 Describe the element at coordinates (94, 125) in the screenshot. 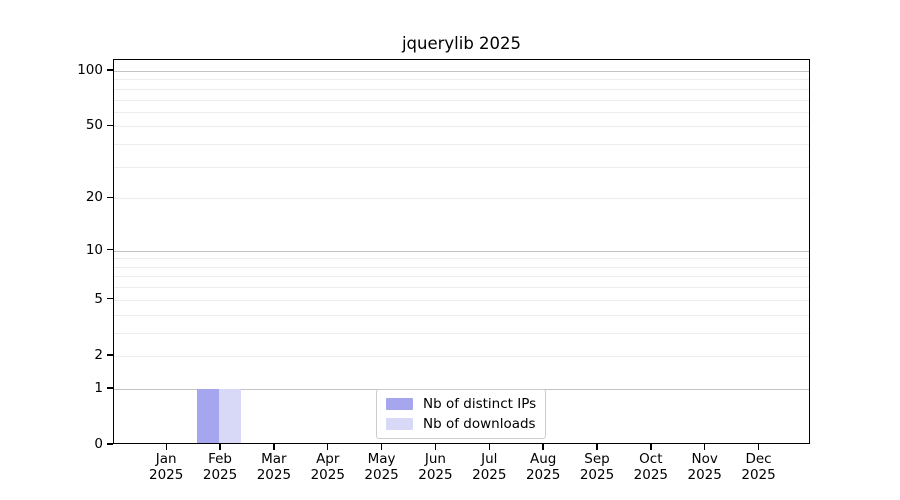

I see `y-tick-label: 50` at that location.